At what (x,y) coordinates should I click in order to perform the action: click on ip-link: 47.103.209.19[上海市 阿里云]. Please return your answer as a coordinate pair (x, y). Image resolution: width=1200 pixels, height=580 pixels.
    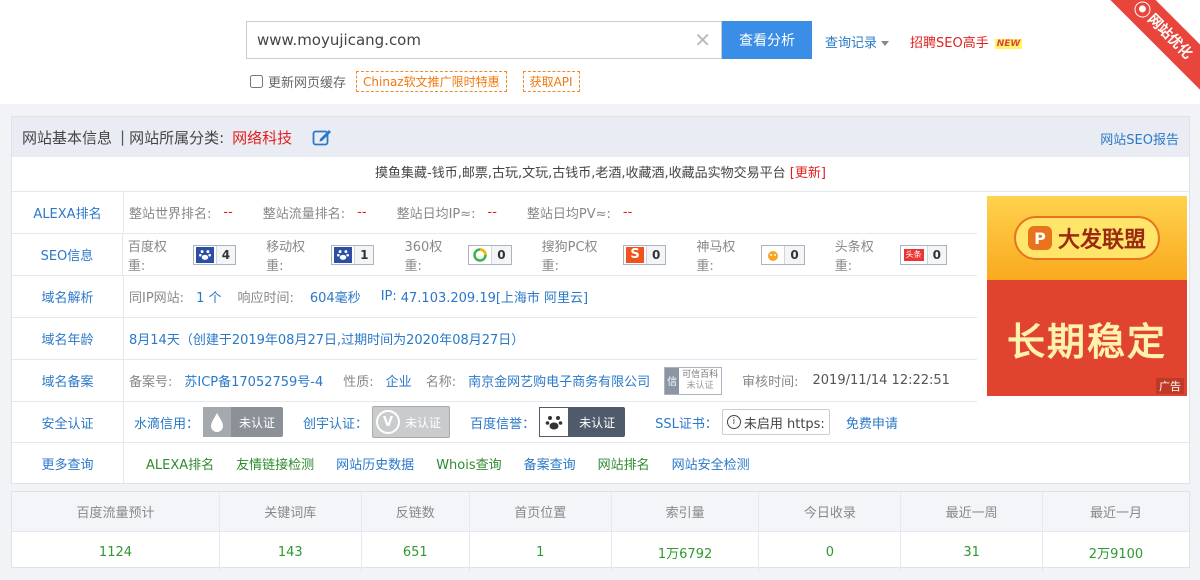
    Looking at the image, I should click on (494, 296).